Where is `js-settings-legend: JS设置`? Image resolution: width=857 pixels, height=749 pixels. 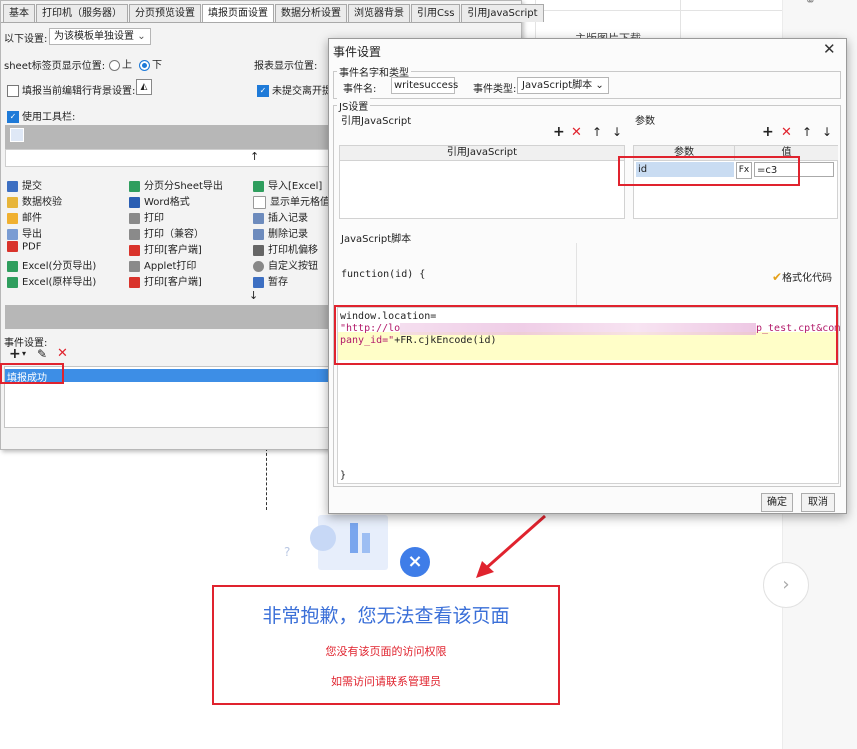 js-settings-legend: JS设置 is located at coordinates (354, 105).